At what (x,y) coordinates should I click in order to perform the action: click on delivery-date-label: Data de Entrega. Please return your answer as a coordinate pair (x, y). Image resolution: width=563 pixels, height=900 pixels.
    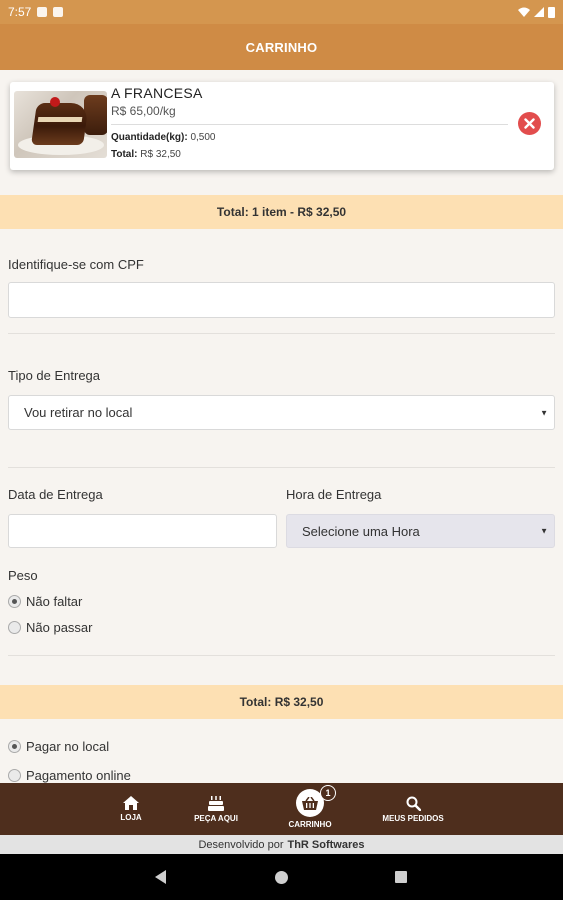
    Looking at the image, I should click on (55, 494).